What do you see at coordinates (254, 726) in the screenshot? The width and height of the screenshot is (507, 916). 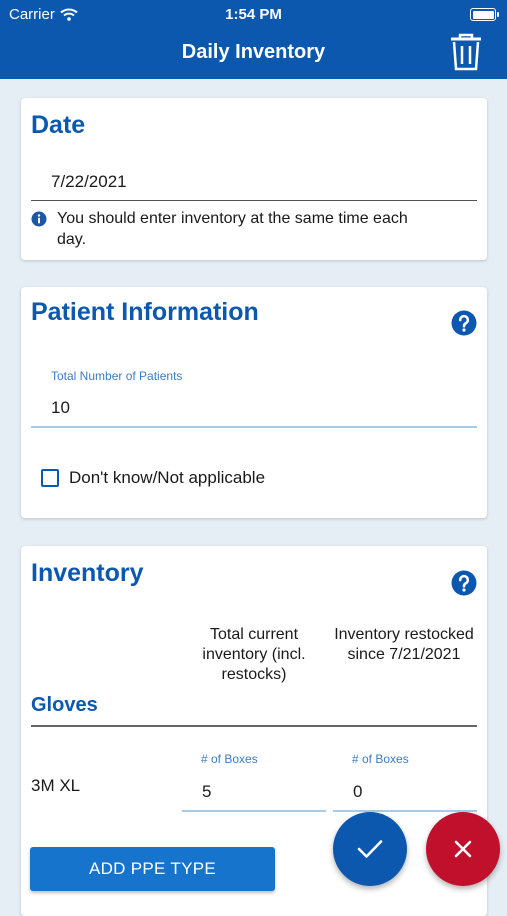 I see `category-divider` at bounding box center [254, 726].